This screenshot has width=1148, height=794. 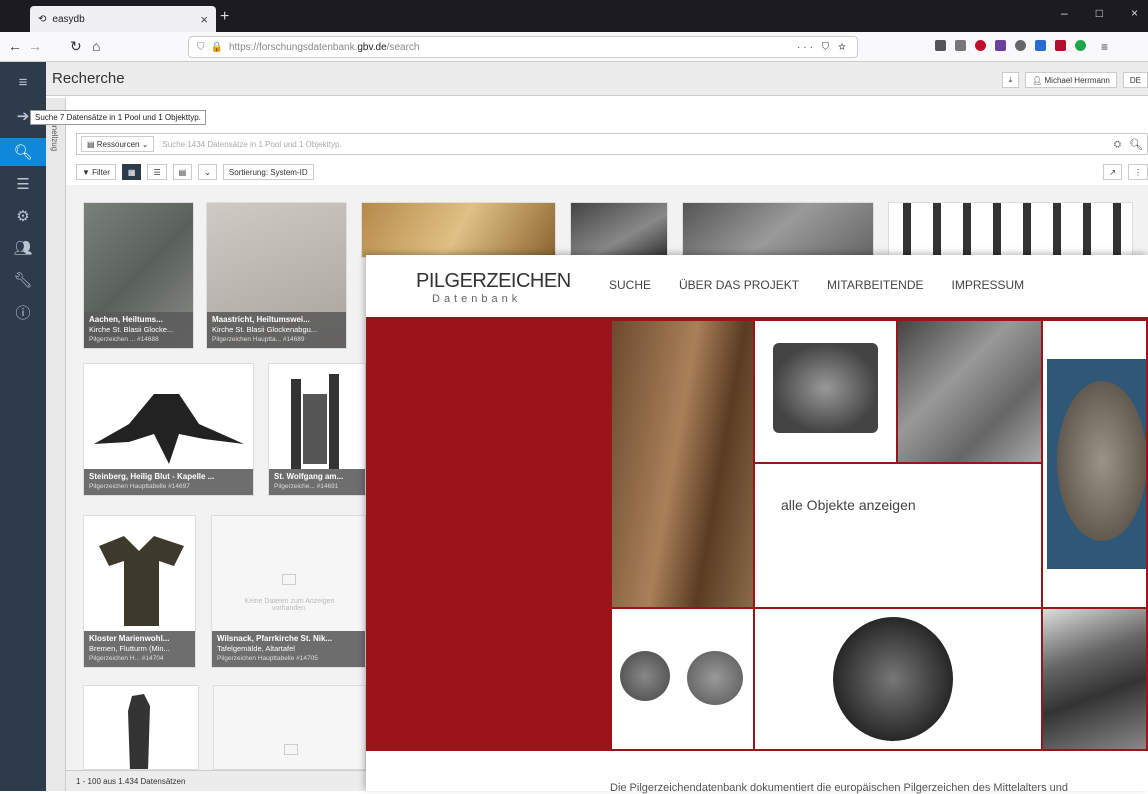 I want to click on tile-two-badges, so click(x=682, y=679).